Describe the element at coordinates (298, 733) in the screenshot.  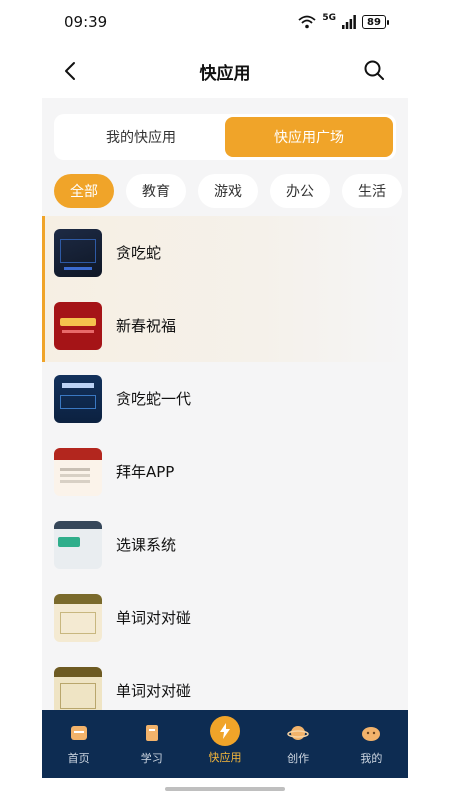
I see `planet-icon` at that location.